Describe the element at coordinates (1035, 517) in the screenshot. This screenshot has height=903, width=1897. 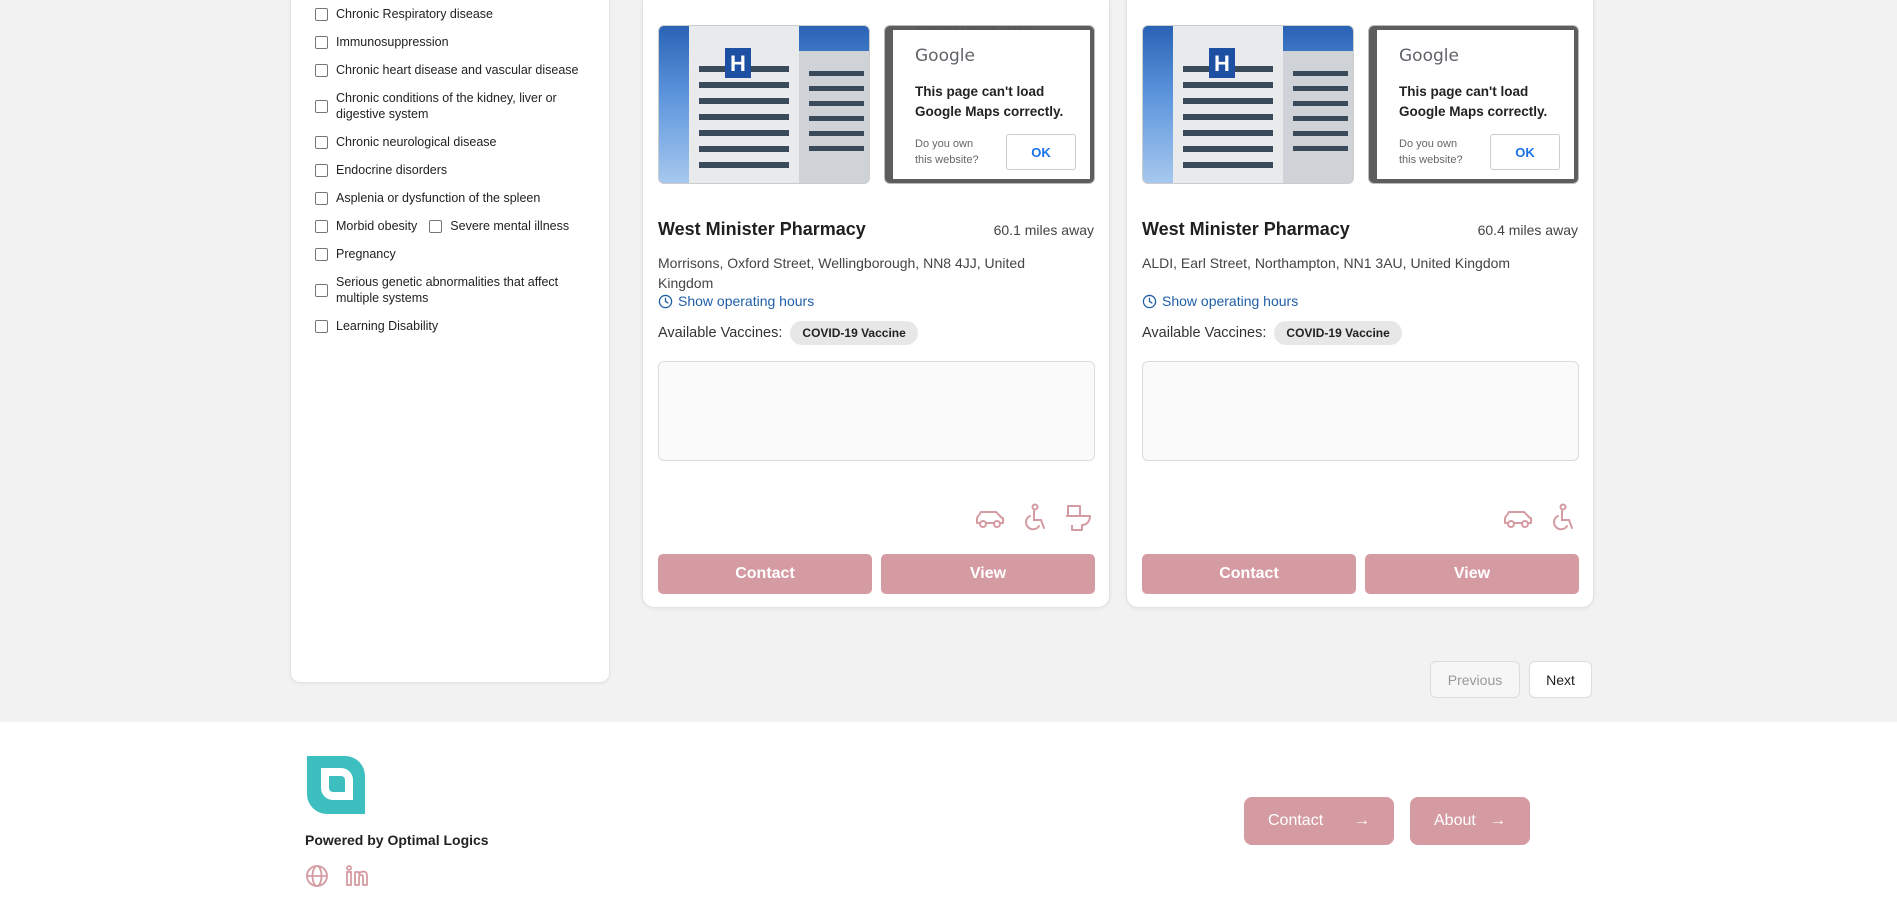
I see `wheelchair-icon` at that location.